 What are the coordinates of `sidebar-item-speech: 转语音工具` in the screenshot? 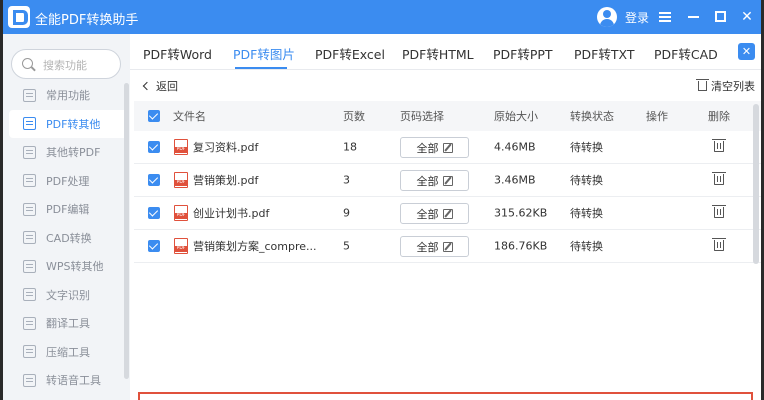 It's located at (63, 380).